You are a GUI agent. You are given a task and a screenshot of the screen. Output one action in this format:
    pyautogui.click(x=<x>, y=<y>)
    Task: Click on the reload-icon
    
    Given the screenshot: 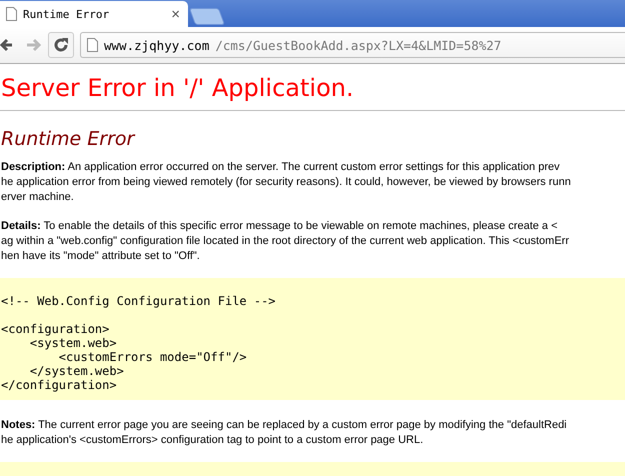 What is the action you would take?
    pyautogui.click(x=61, y=45)
    